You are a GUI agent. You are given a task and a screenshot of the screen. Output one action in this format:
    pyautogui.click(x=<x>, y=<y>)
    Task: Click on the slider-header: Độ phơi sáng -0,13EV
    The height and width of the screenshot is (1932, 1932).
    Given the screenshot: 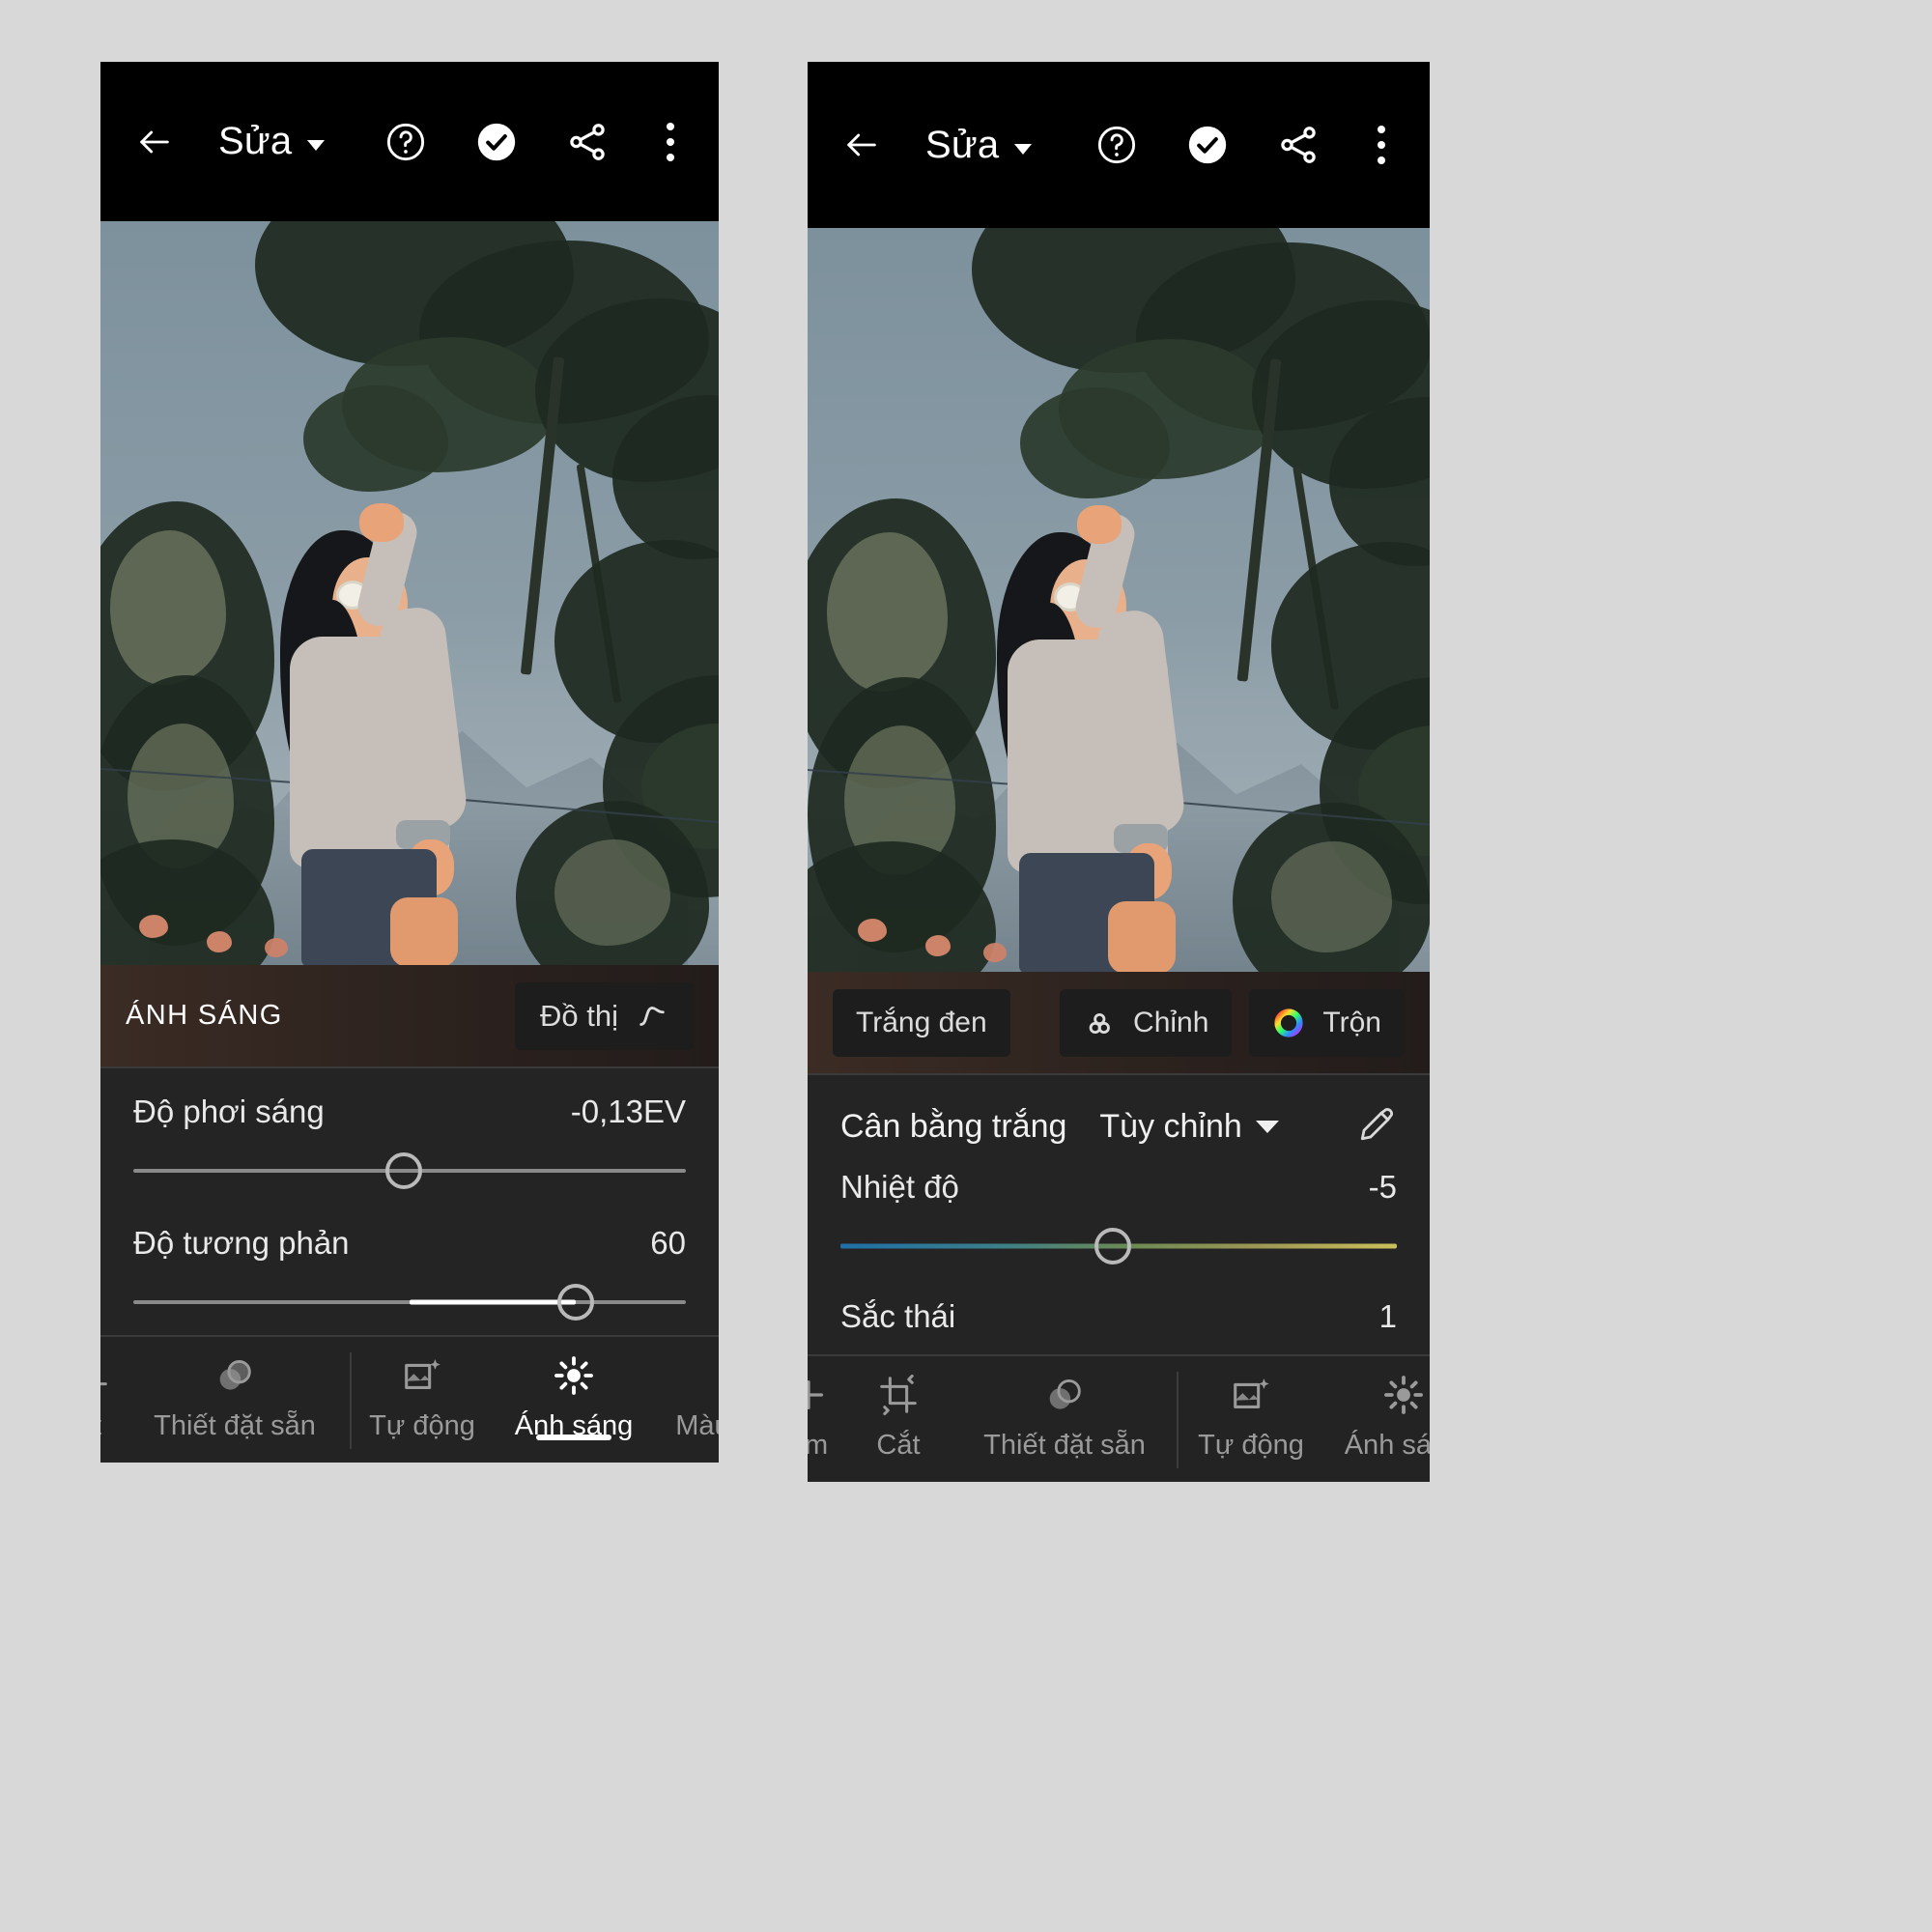 What is the action you would take?
    pyautogui.click(x=409, y=1112)
    